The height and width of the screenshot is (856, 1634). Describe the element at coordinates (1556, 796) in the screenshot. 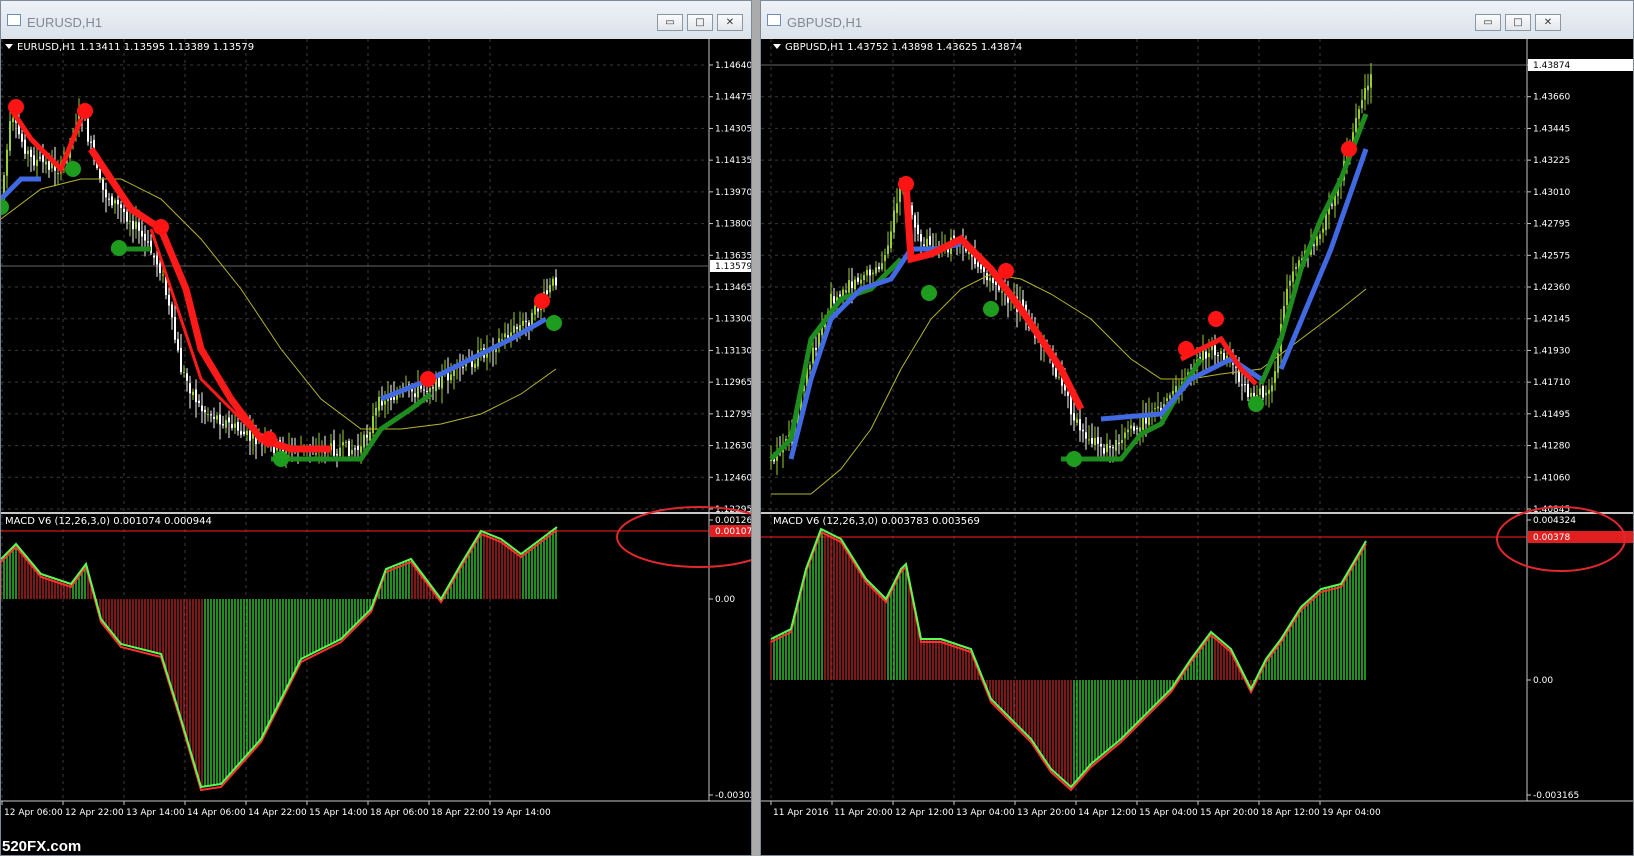

I see `macd-tick-label: -0.003165` at that location.